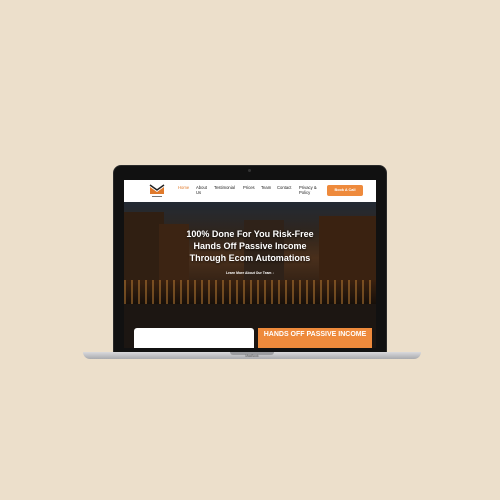 Image resolution: width=500 pixels, height=500 pixels. What do you see at coordinates (249, 170) in the screenshot?
I see `camera-icon` at bounding box center [249, 170].